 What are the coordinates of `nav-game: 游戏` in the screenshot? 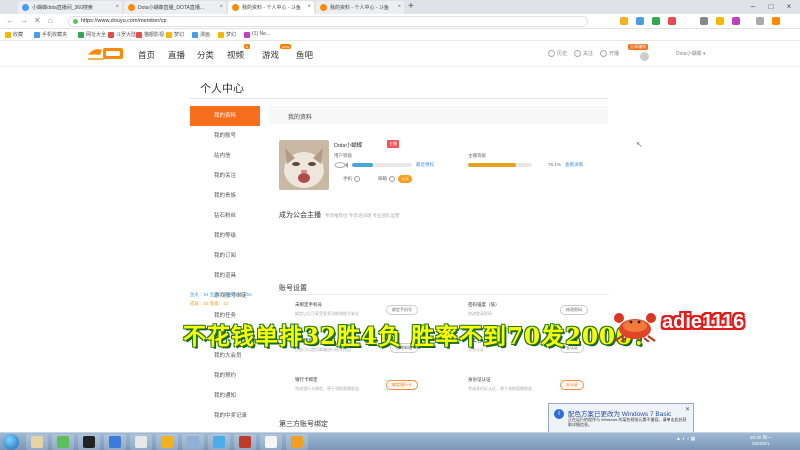 It's located at (270, 55).